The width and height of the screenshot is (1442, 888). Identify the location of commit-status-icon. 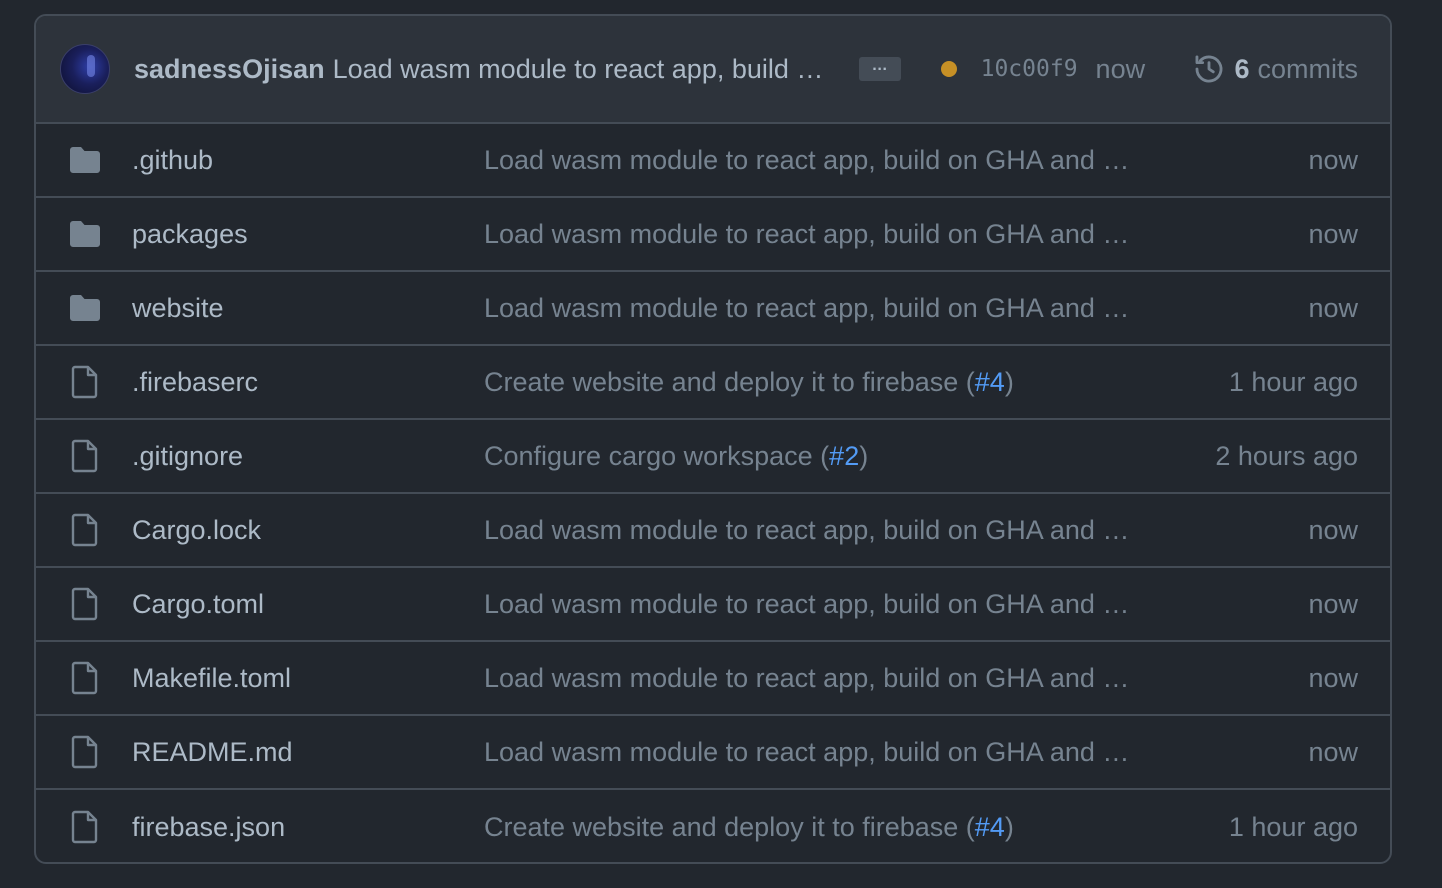
(948, 69).